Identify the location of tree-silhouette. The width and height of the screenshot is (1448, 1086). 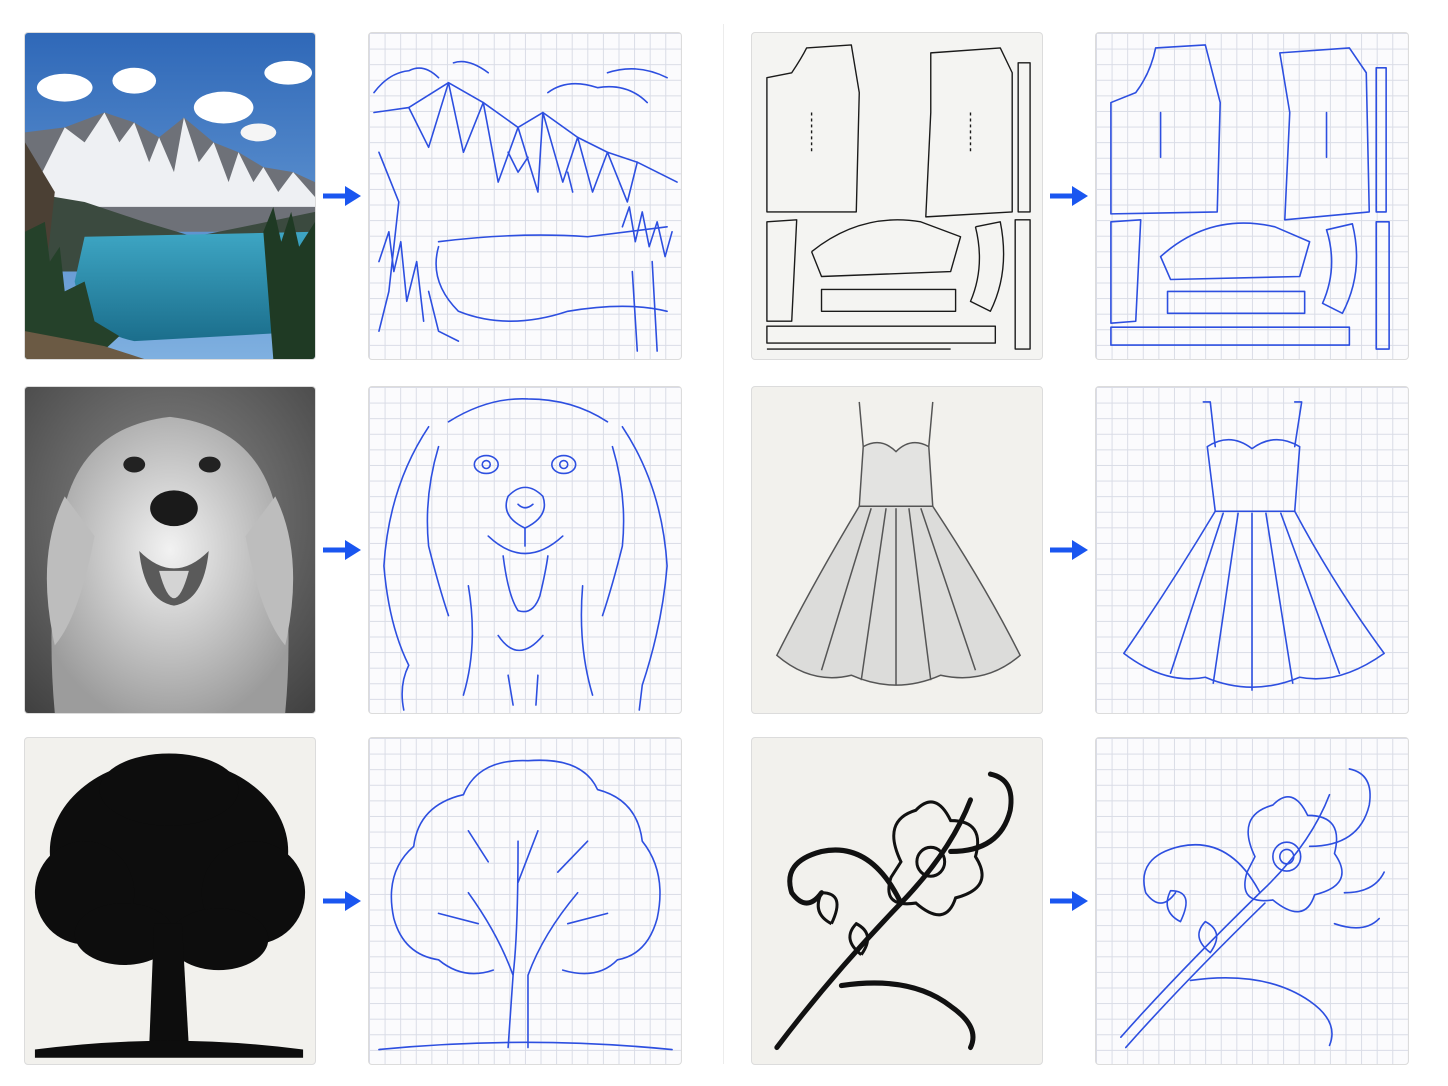
(170, 901).